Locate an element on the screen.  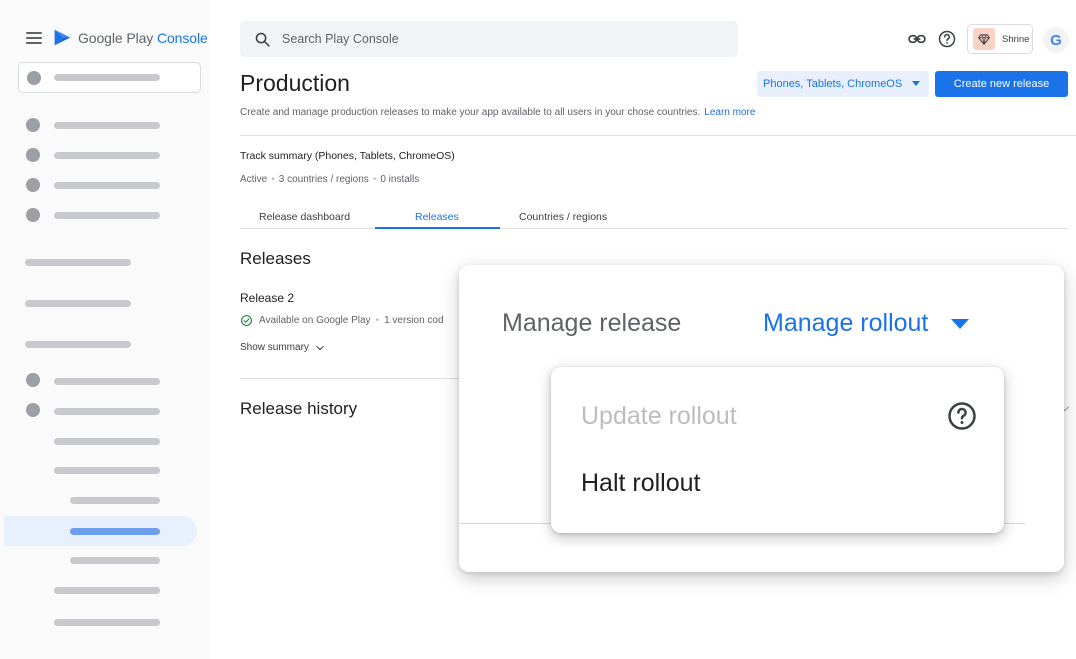
release-name: Release 2 is located at coordinates (267, 298).